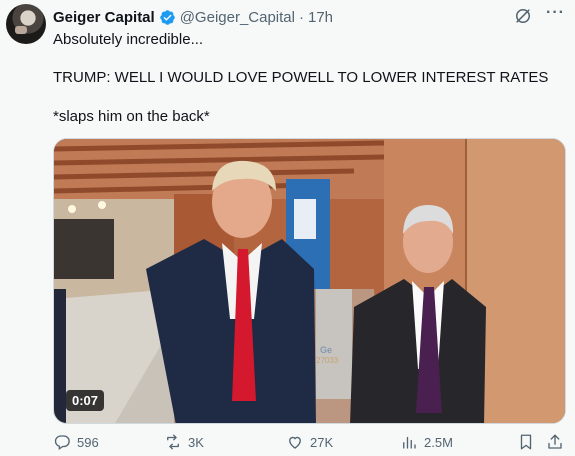  What do you see at coordinates (76, 442) in the screenshot?
I see `reply-button: 596` at bounding box center [76, 442].